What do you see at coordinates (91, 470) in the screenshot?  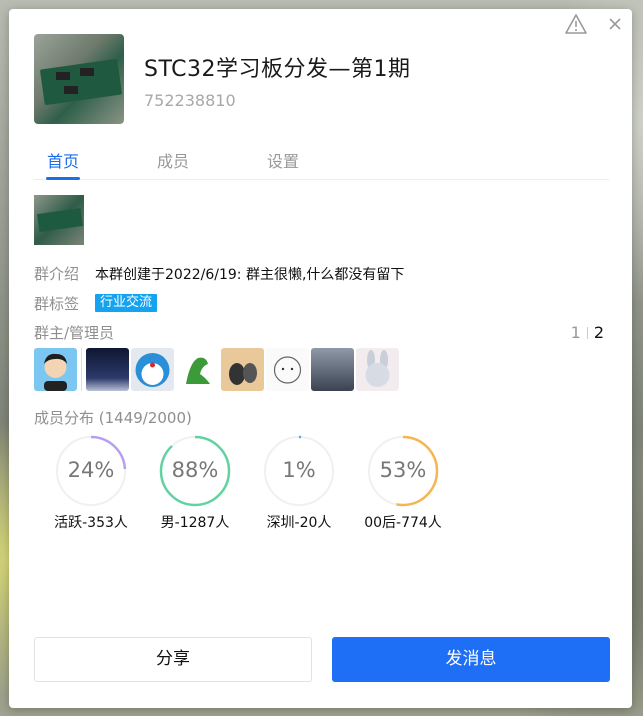 I see `ring-percent: 24%` at bounding box center [91, 470].